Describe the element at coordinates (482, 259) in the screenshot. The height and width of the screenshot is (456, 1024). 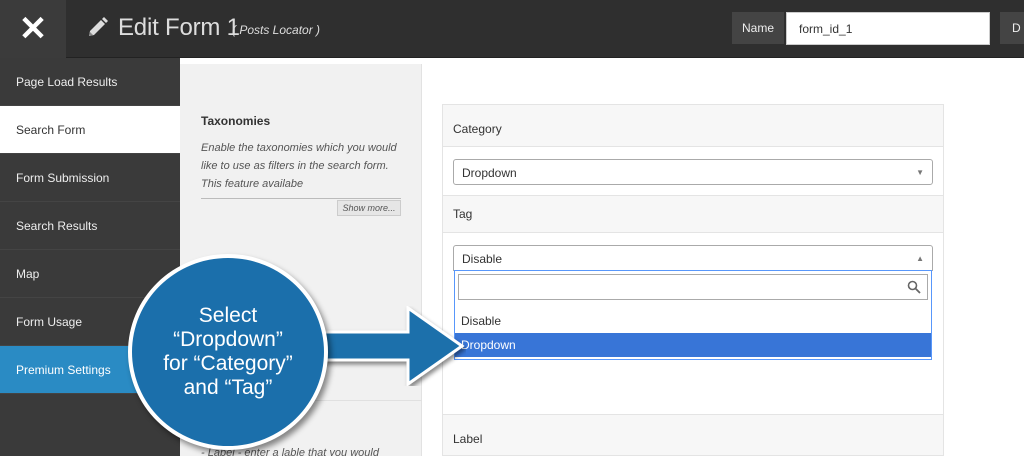
I see `tag-select-value: Disable` at that location.